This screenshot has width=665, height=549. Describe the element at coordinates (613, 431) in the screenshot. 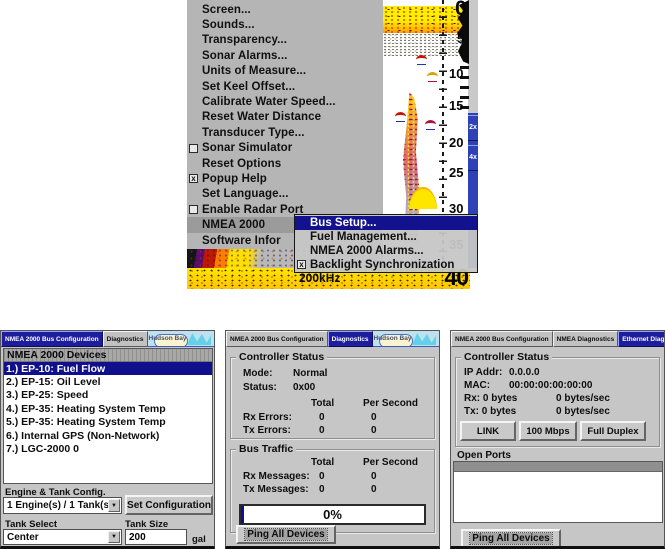

I see `duplex-button: Full Duplex` at that location.